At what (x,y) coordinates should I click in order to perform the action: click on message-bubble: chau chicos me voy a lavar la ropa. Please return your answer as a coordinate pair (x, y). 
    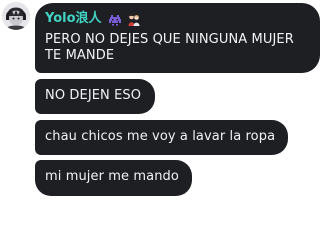
    Looking at the image, I should click on (161, 137).